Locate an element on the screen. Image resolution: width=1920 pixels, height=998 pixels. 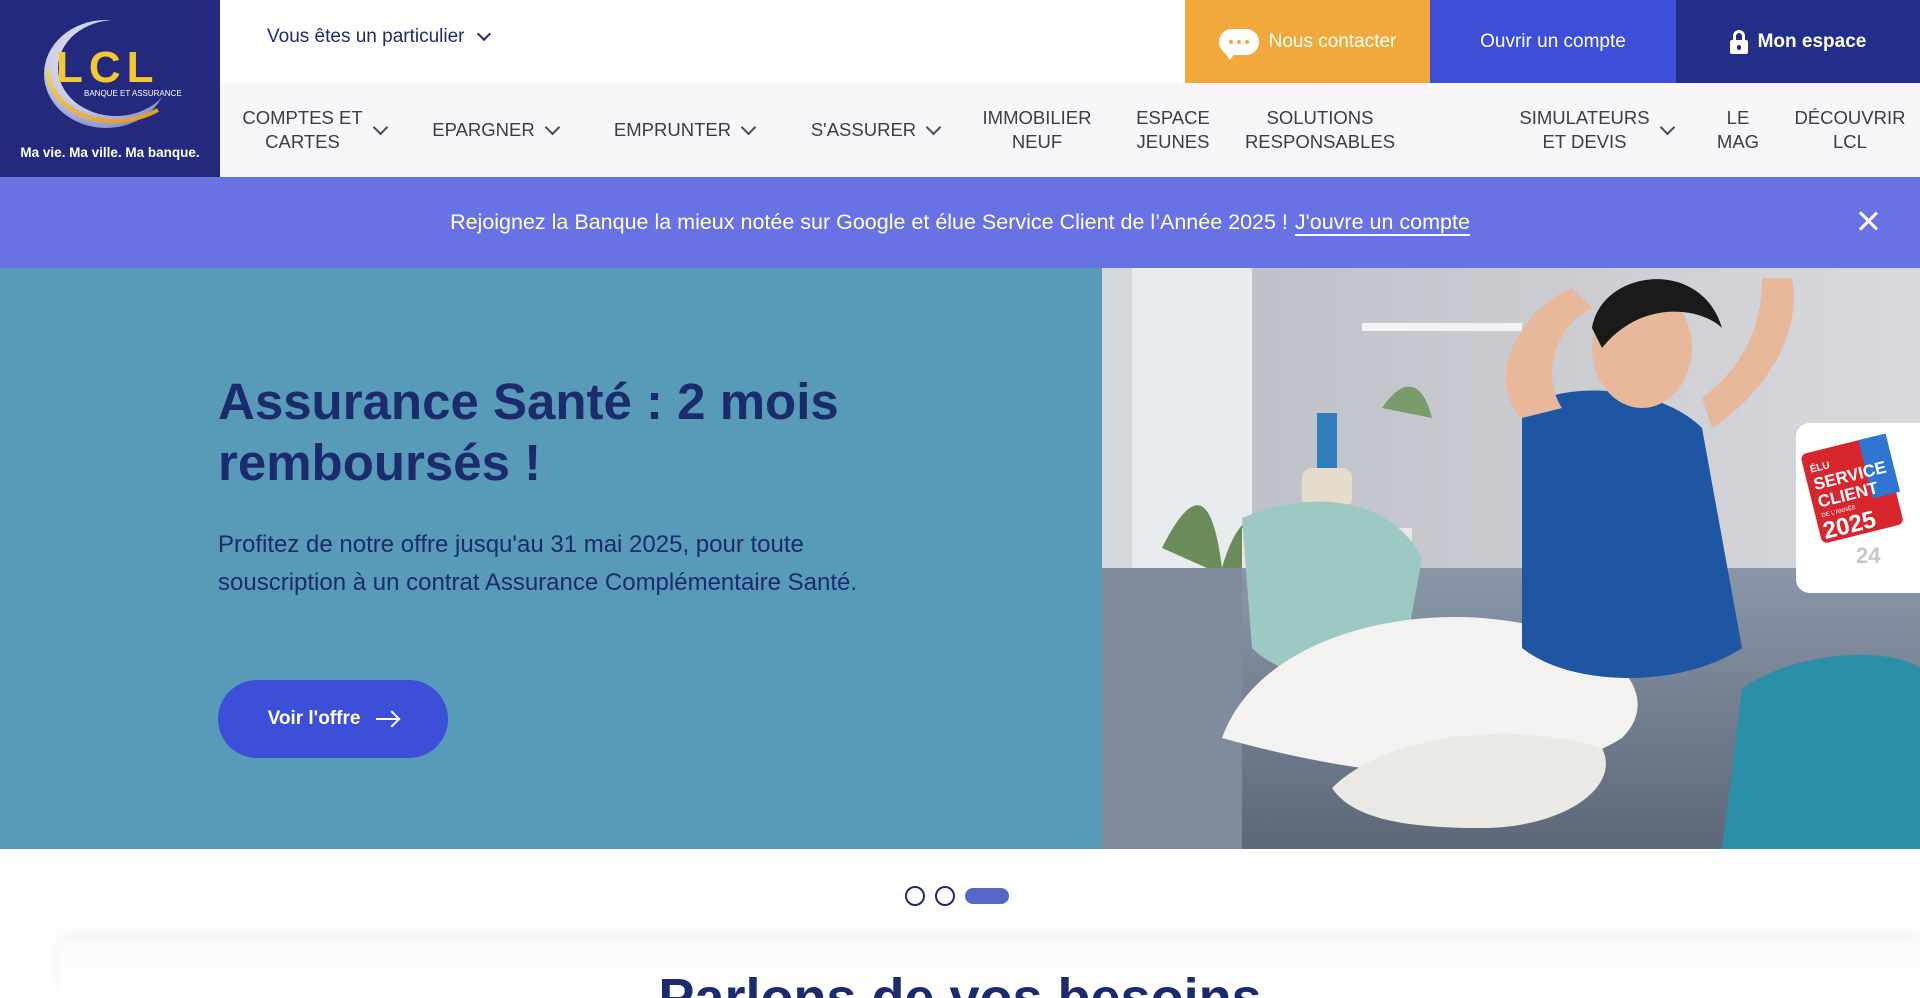
lcl-logo: LCL BANQUE ET ASSURANCE is located at coordinates (113, 74).